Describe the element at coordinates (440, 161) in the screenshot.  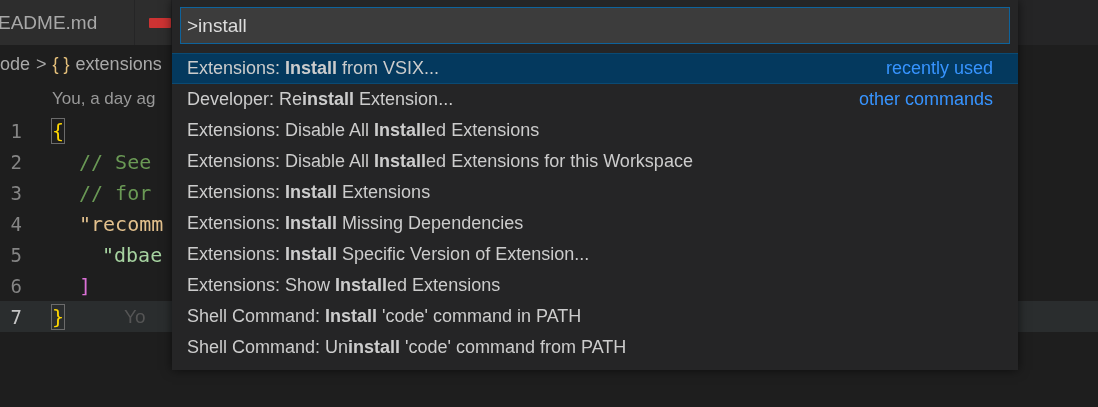
I see `command-label: Extensions: Disable All Installed Extensions for this Workspace` at that location.